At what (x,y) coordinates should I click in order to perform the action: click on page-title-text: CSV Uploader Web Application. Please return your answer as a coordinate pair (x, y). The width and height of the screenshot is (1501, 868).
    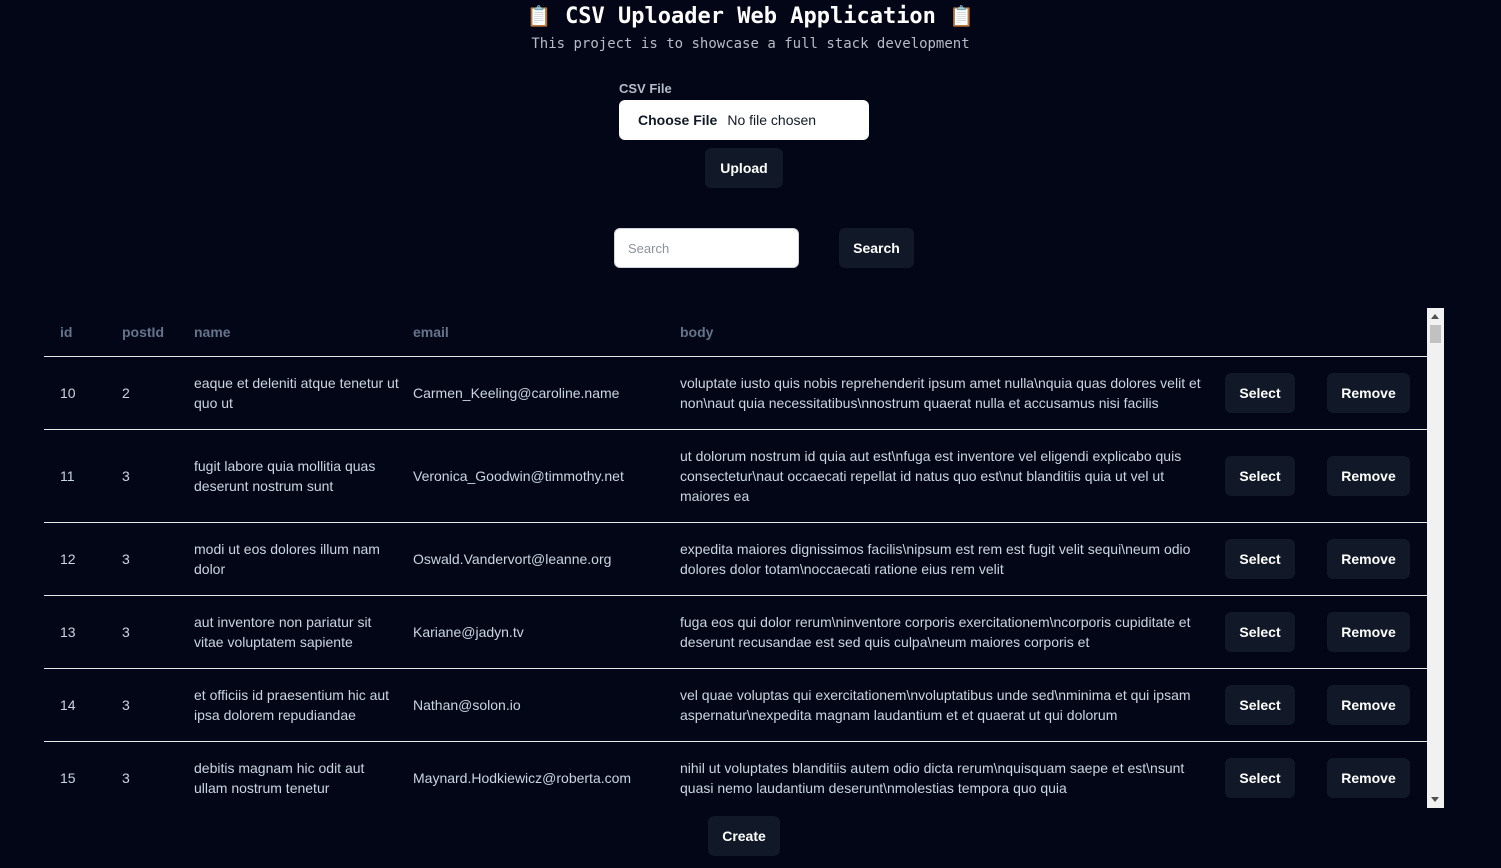
    Looking at the image, I should click on (750, 16).